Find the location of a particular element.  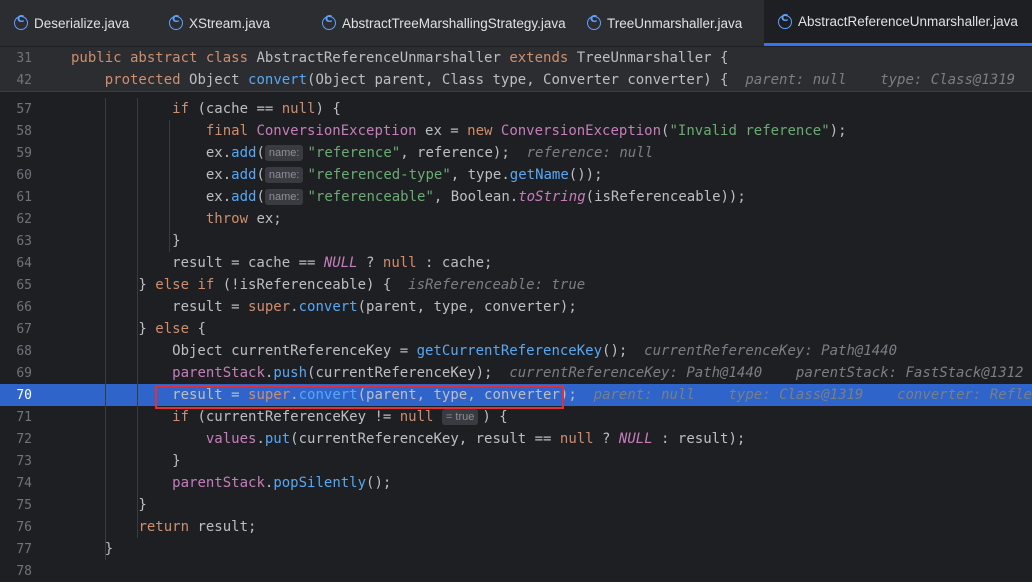

line-number: 63 is located at coordinates (22, 241).